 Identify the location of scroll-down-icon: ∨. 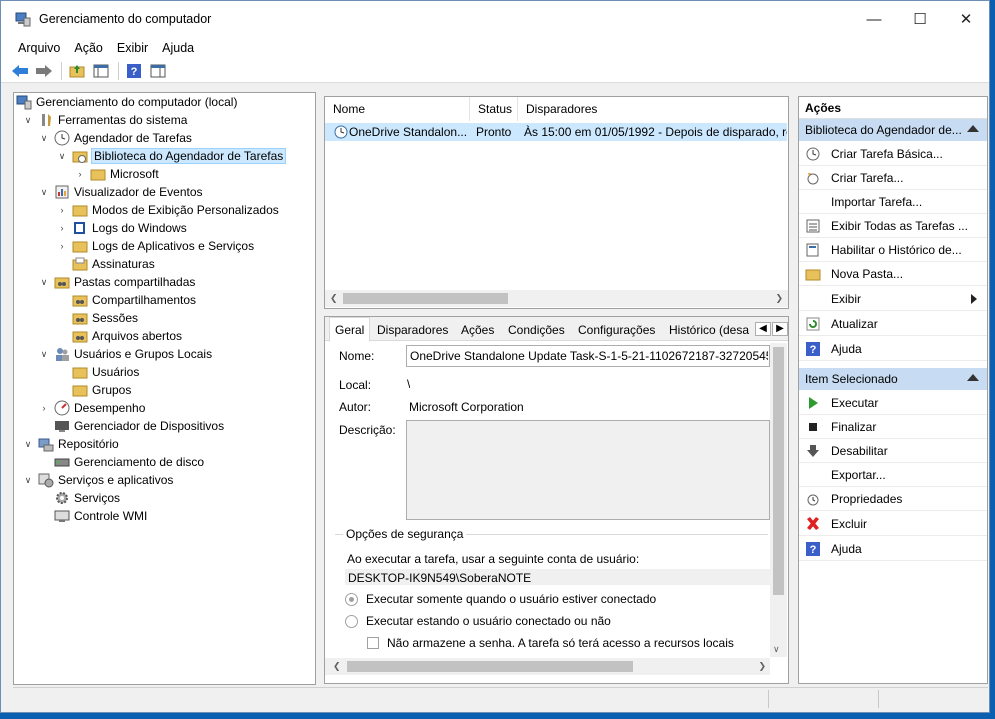
(776, 649).